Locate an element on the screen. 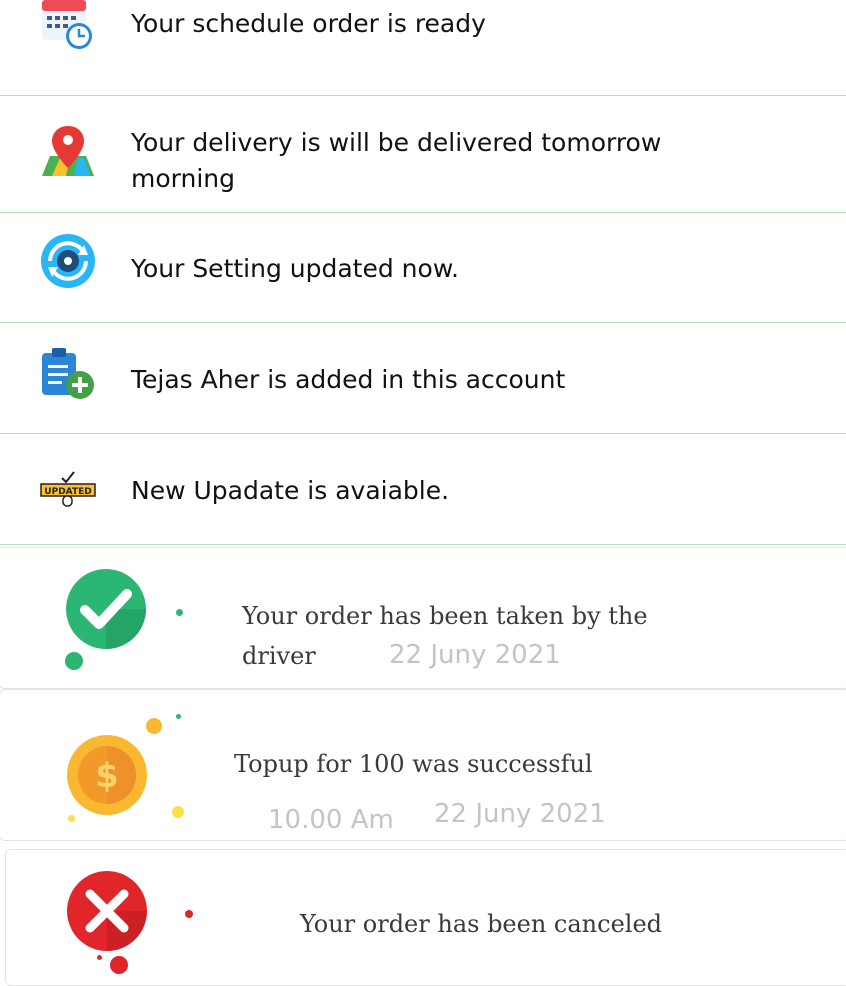  clipboard-add-icon is located at coordinates (68, 373).